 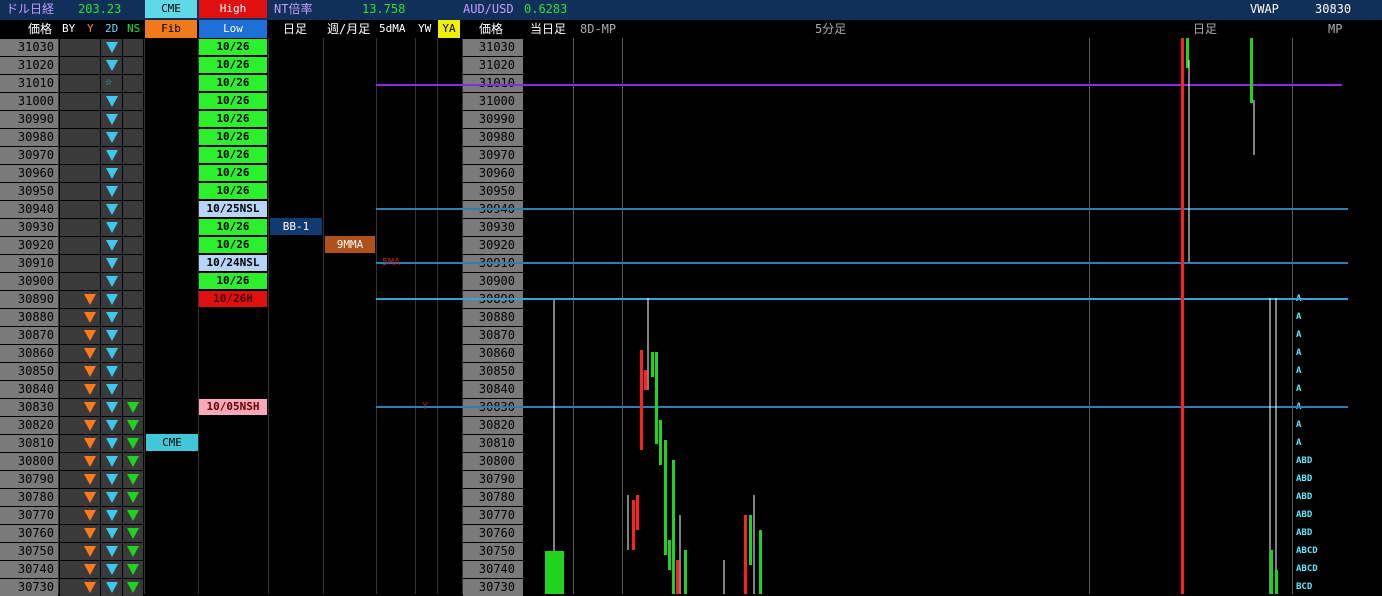 What do you see at coordinates (1251, 70) in the screenshot?
I see `daily-candle-up` at bounding box center [1251, 70].